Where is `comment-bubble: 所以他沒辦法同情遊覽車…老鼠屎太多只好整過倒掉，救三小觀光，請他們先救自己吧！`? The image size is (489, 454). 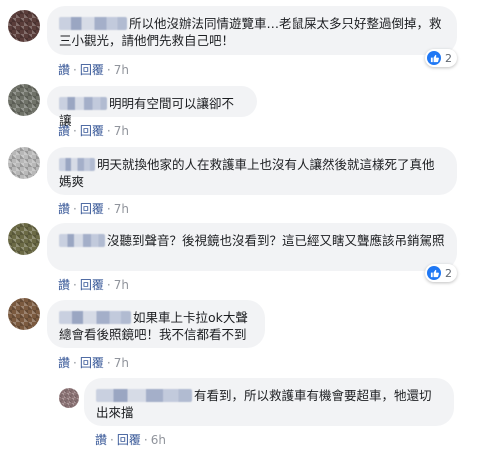 comment-bubble: 所以他沒辦法同情遊覽車…老鼠屎太多只好整過倒掉，救三小觀光，請他們先救自己吧！ is located at coordinates (252, 30).